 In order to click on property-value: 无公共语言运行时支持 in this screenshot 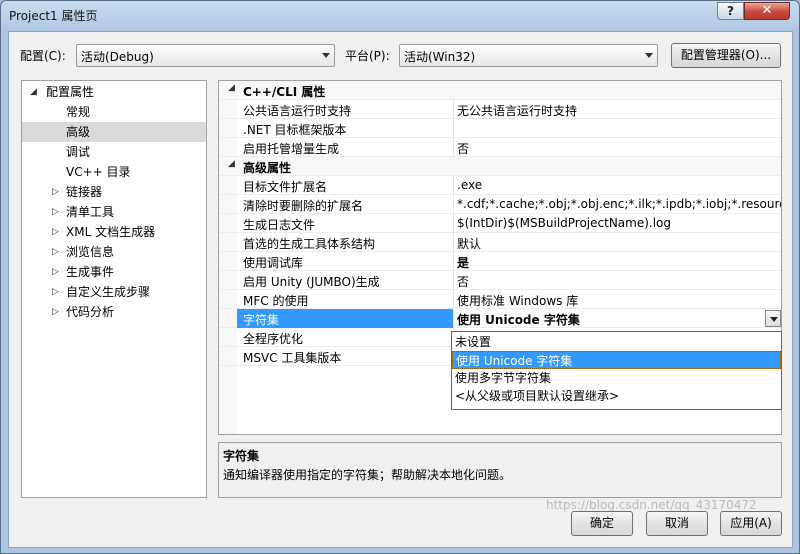, I will do `click(517, 110)`.